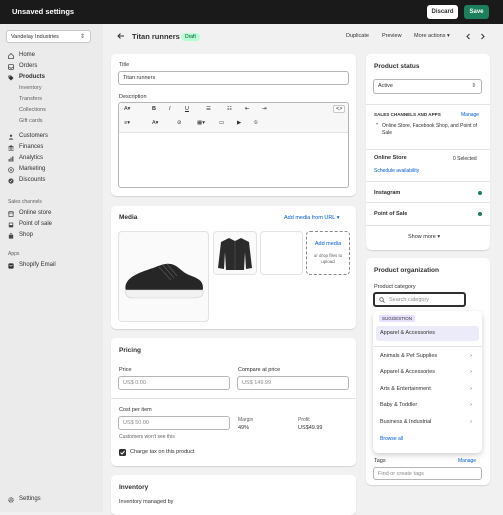 Image resolution: width=503 pixels, height=515 pixels. Describe the element at coordinates (419, 299) in the screenshot. I see `category-search-input: Search category` at that location.